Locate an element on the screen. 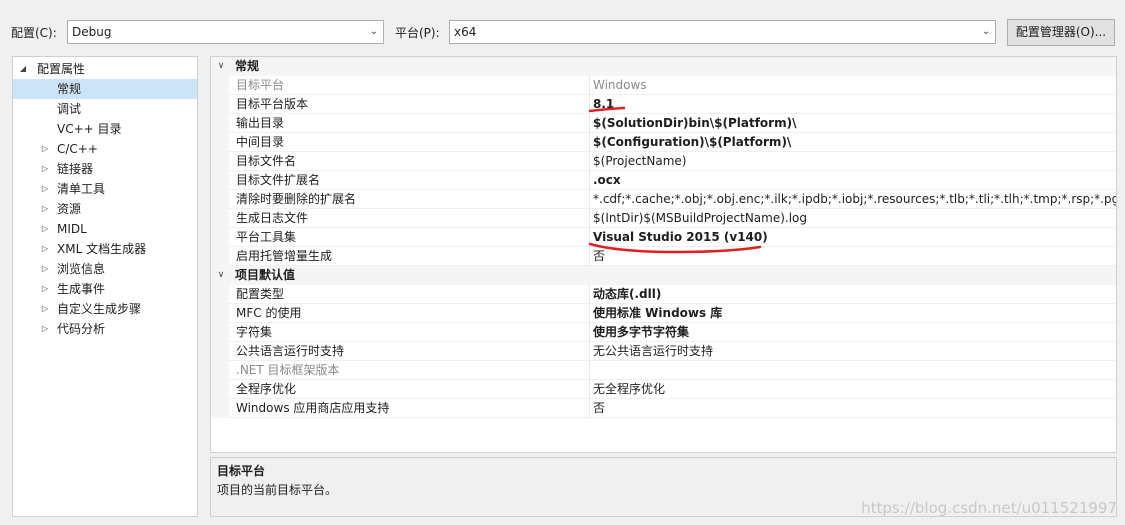 The height and width of the screenshot is (525, 1125). tree-item: ▷ 自定义生成步骤 is located at coordinates (105, 309).